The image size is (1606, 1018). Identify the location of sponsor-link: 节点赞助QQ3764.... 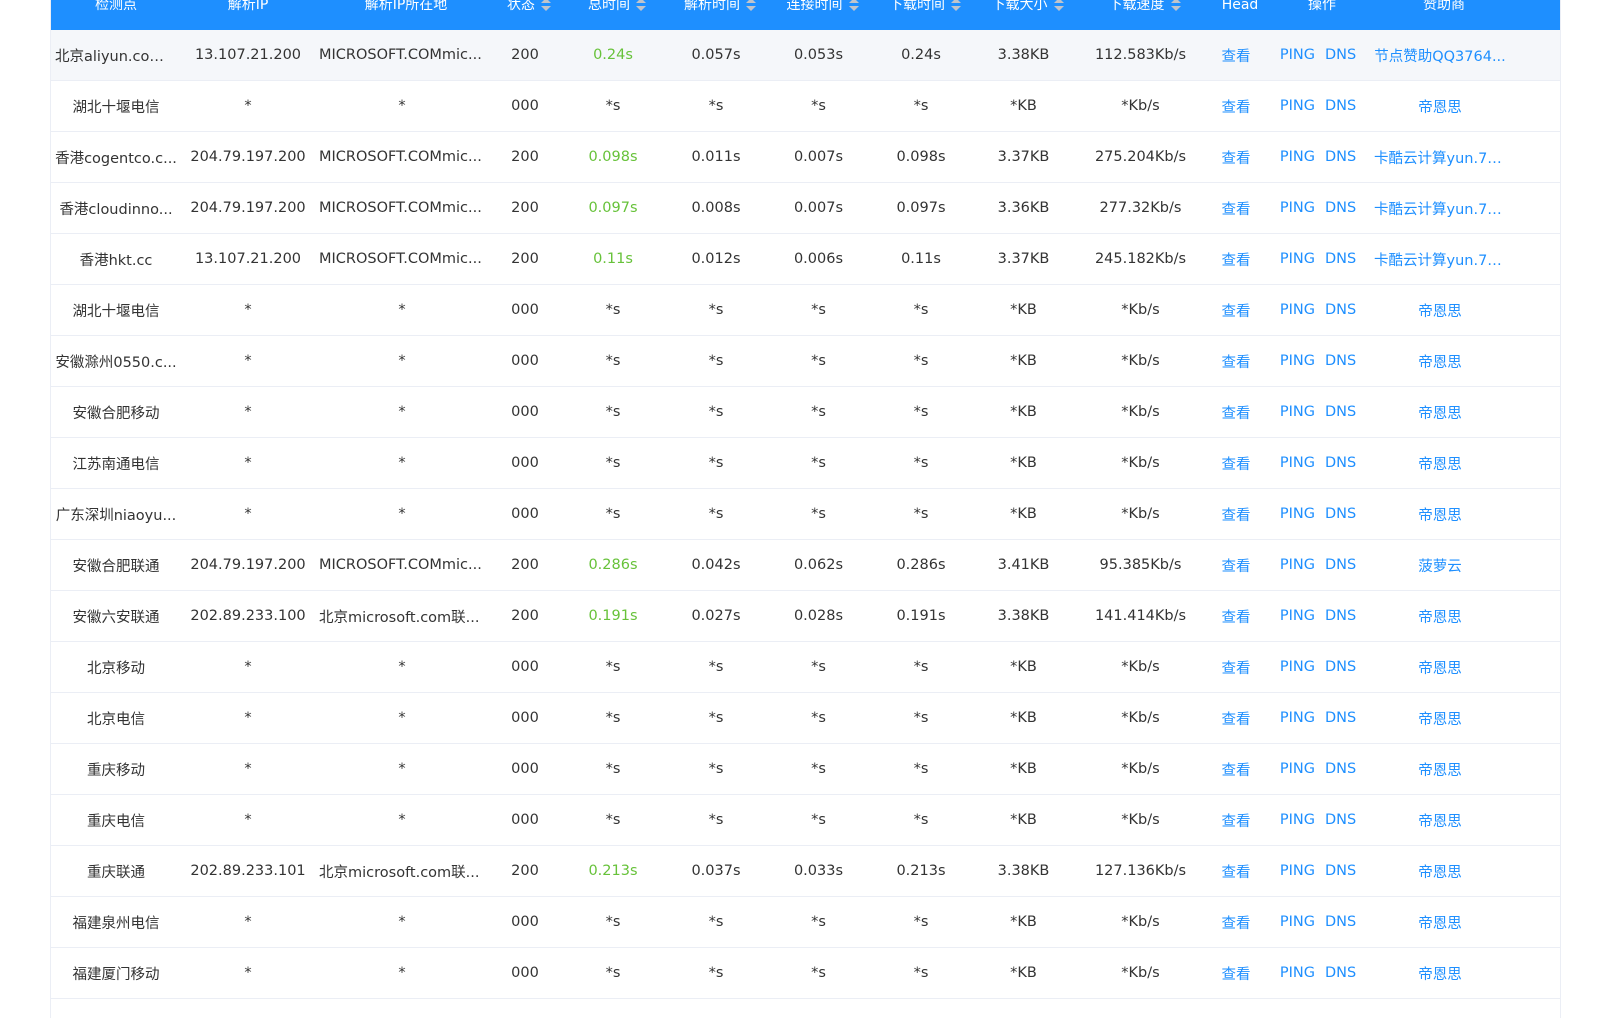
(1440, 55).